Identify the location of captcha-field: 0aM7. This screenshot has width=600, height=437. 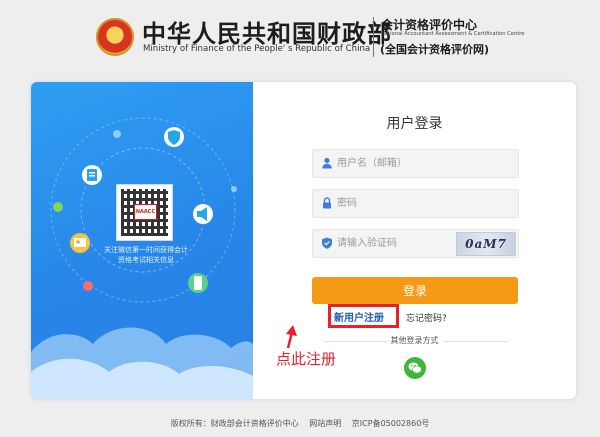
(415, 243).